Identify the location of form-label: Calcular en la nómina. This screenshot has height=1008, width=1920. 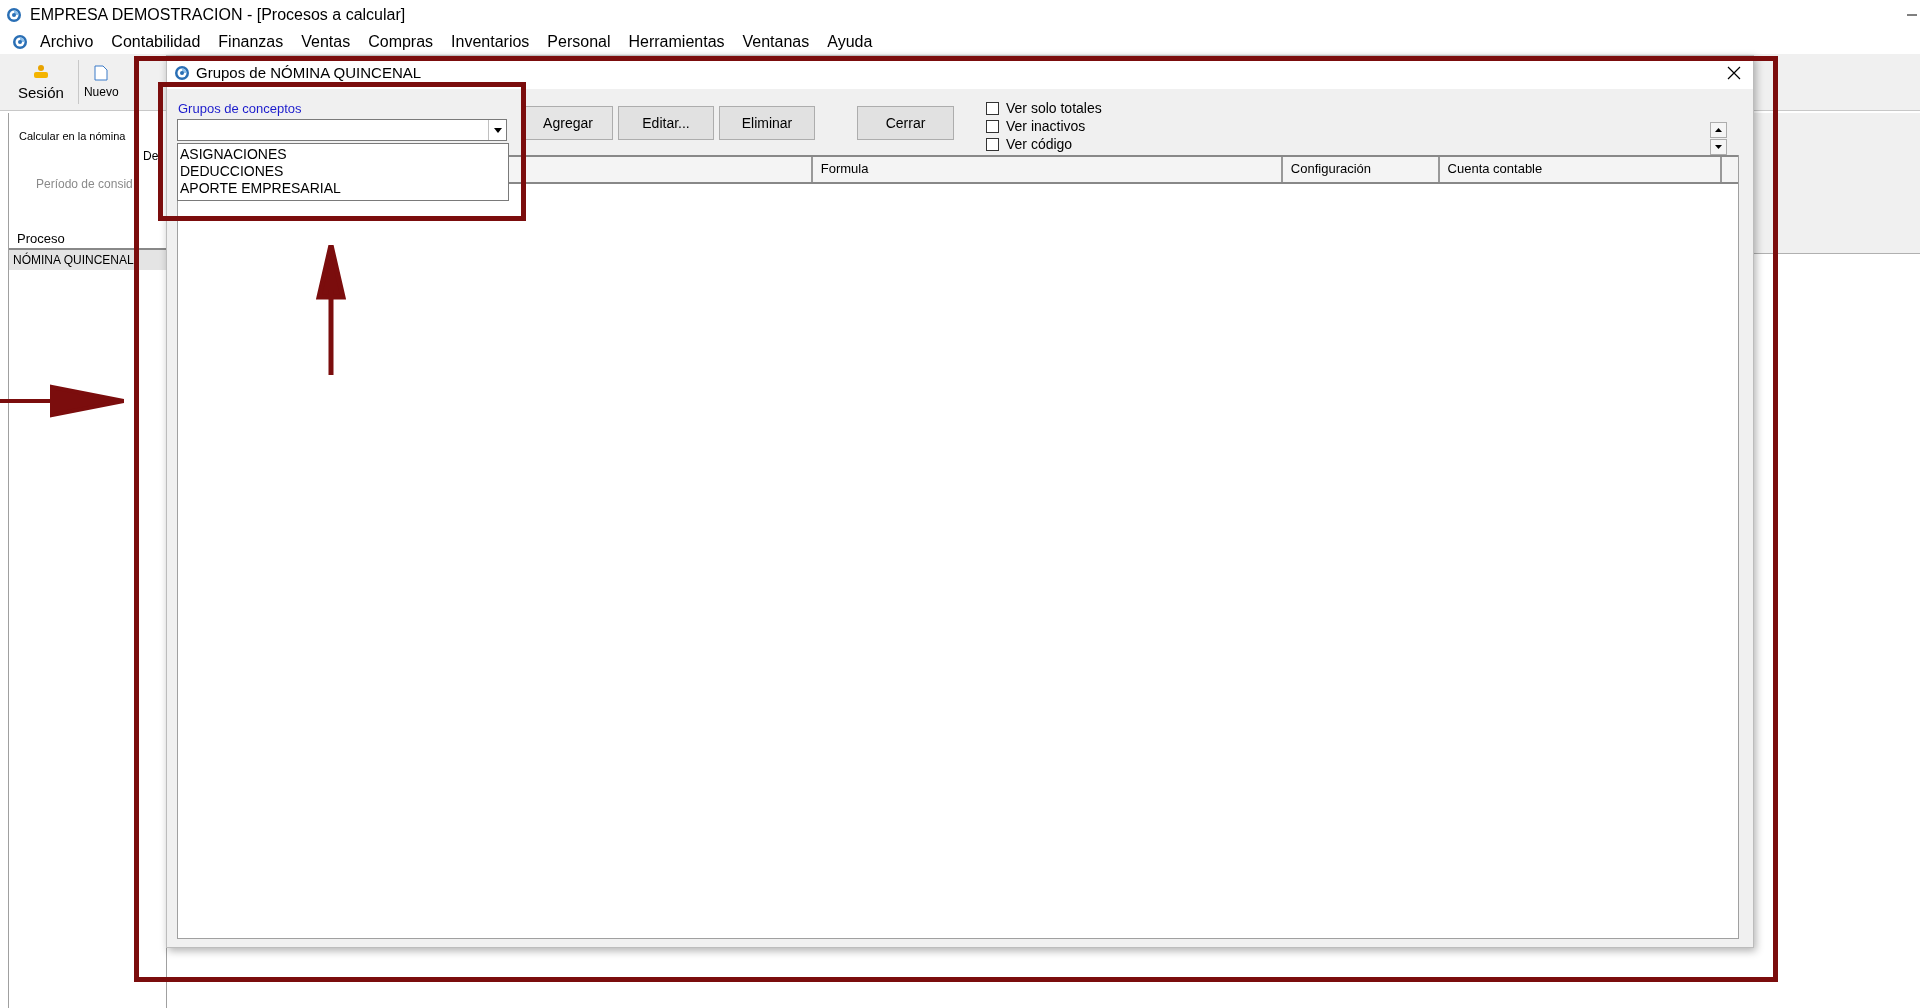
(73, 136).